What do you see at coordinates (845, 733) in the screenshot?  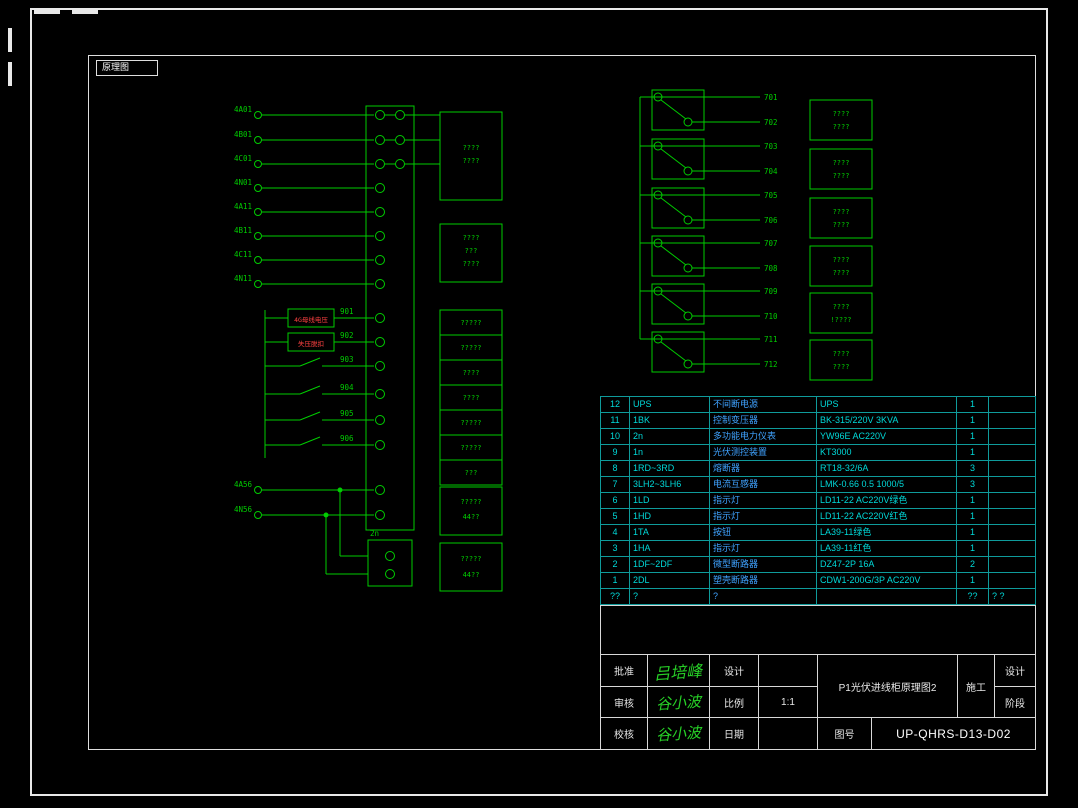 I see `drawing-no-label: 图号` at bounding box center [845, 733].